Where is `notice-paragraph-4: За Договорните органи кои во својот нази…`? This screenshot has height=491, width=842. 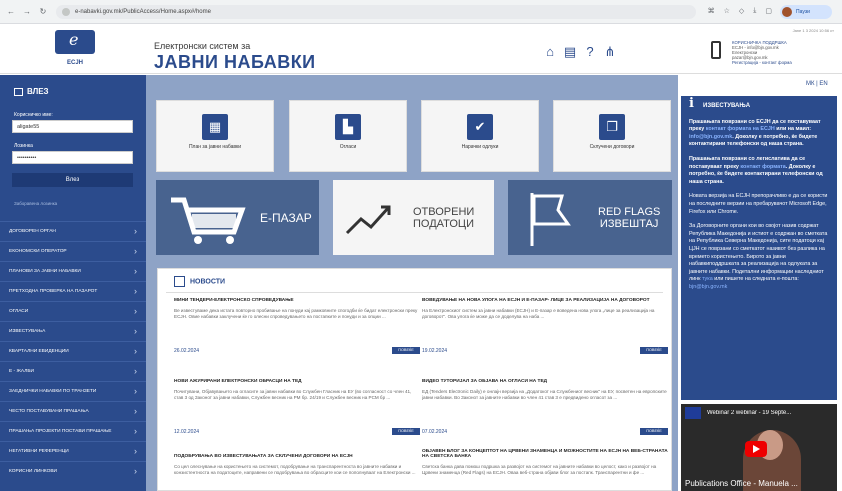 notice-paragraph-4: За Договорните органи кои во својот нази… is located at coordinates (758, 256).